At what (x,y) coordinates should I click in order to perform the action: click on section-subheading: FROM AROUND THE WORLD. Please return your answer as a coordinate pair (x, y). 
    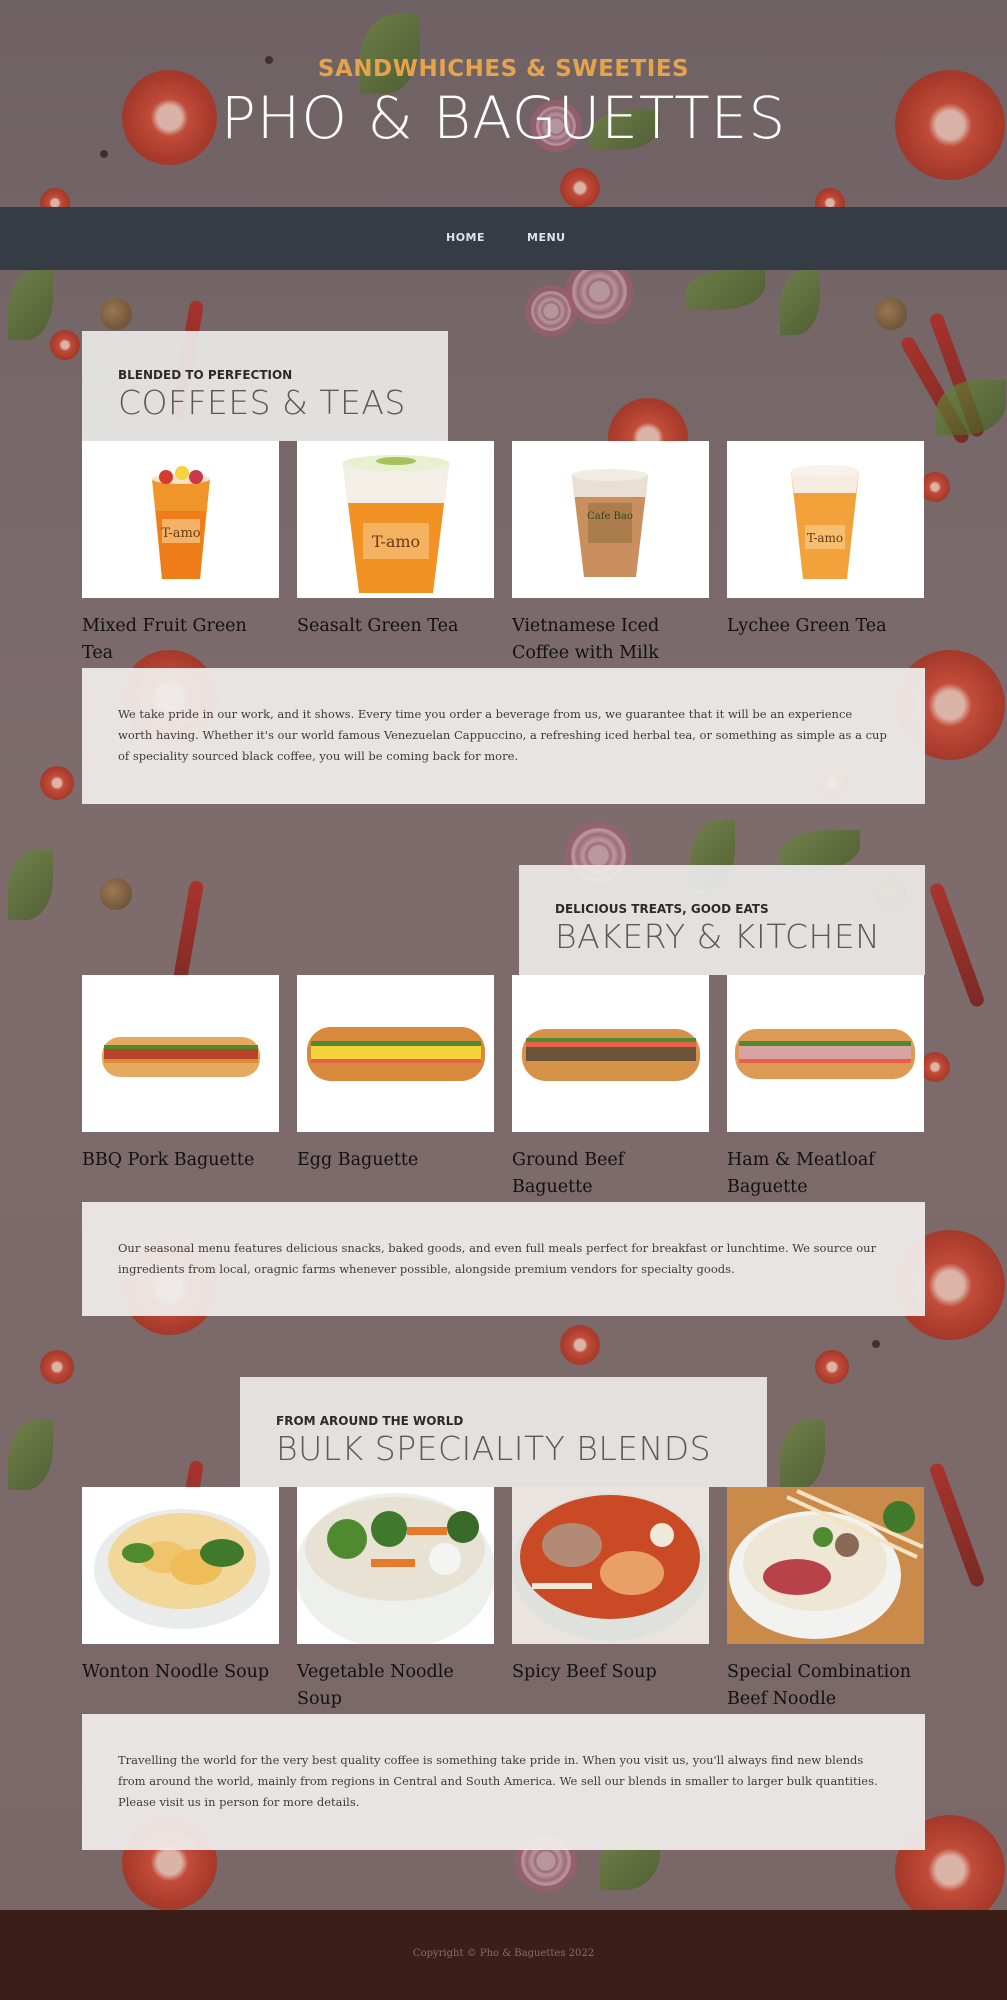
    Looking at the image, I should click on (370, 1421).